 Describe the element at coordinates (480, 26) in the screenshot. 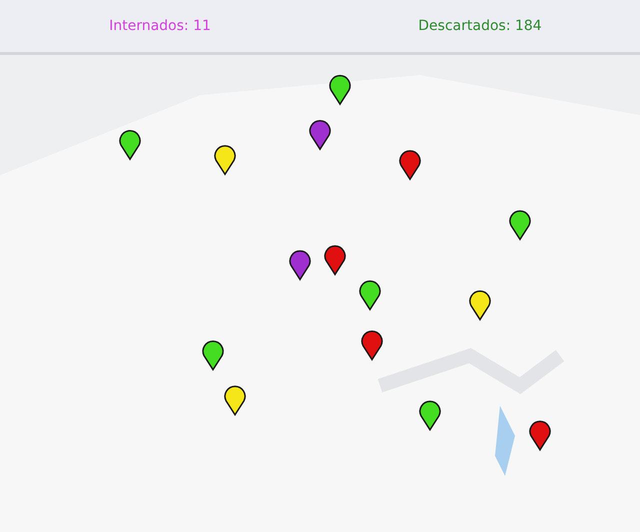

I see `stat-label: Descartados: 184` at that location.